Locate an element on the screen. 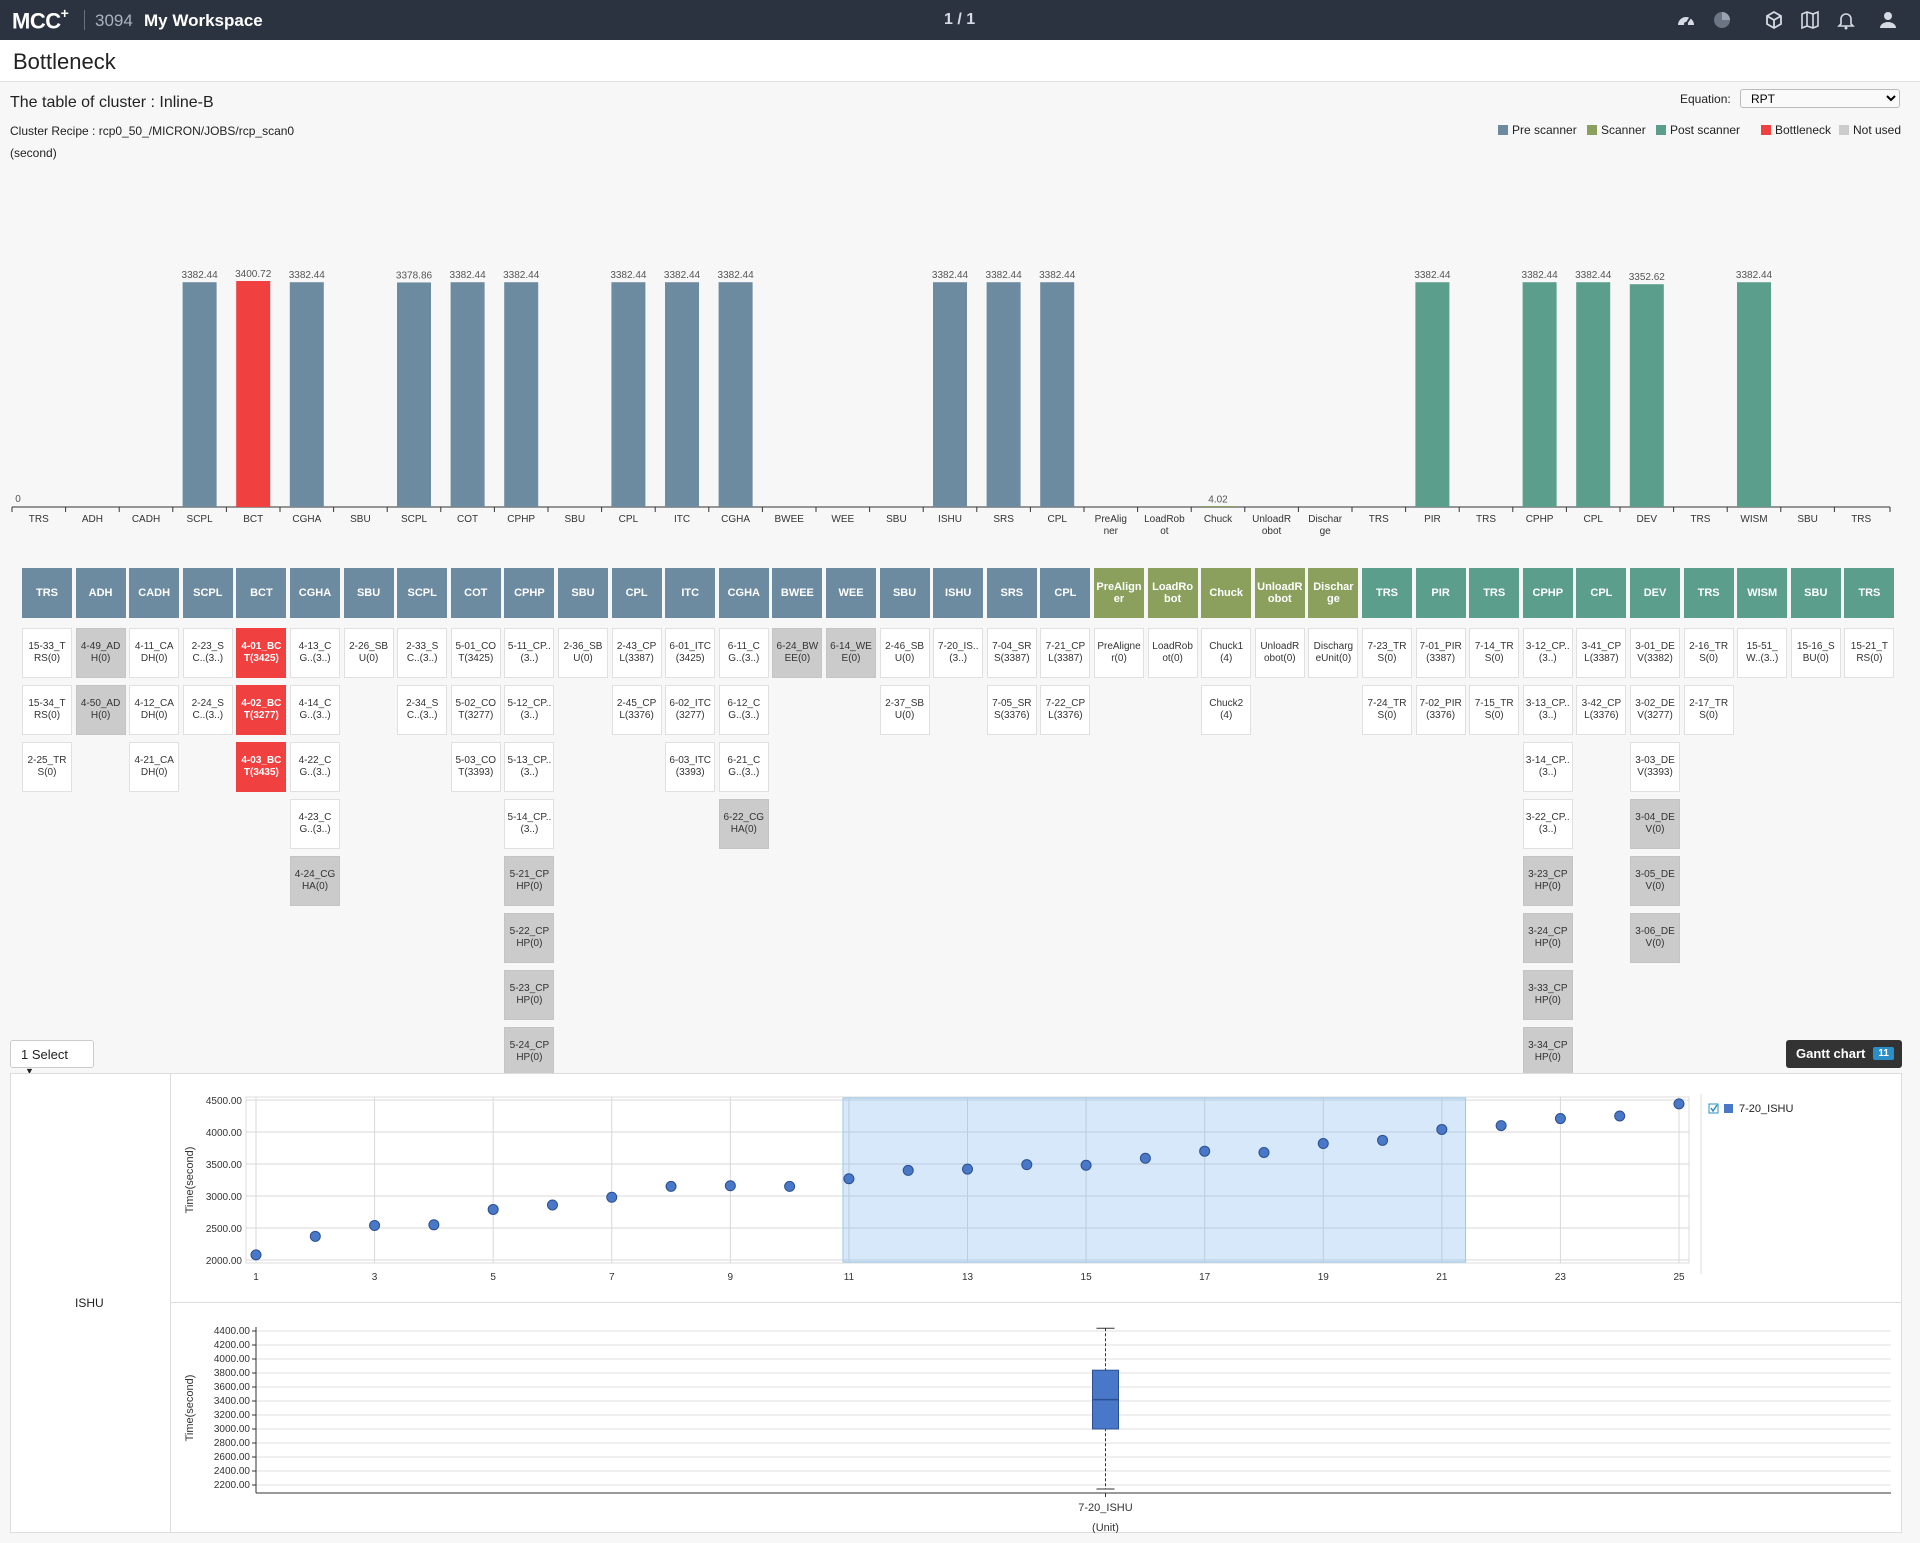 This screenshot has height=1543, width=1920. unit-cell: 7-23_TRS(0) is located at coordinates (1387, 653).